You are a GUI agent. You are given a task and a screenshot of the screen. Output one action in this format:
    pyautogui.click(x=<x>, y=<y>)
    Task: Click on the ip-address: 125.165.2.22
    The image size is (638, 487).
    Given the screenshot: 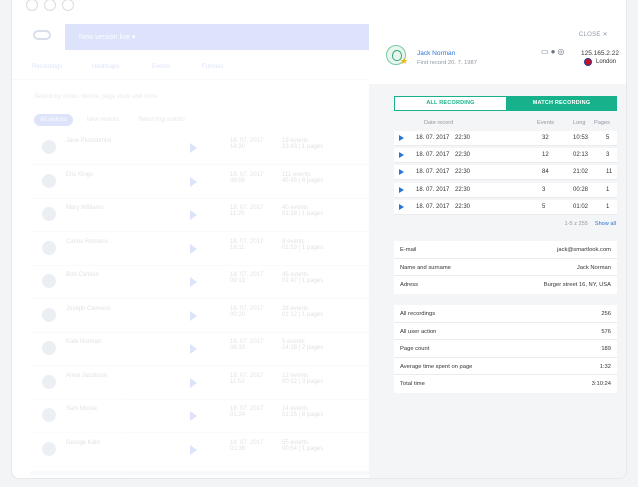 What is the action you would take?
    pyautogui.click(x=600, y=53)
    